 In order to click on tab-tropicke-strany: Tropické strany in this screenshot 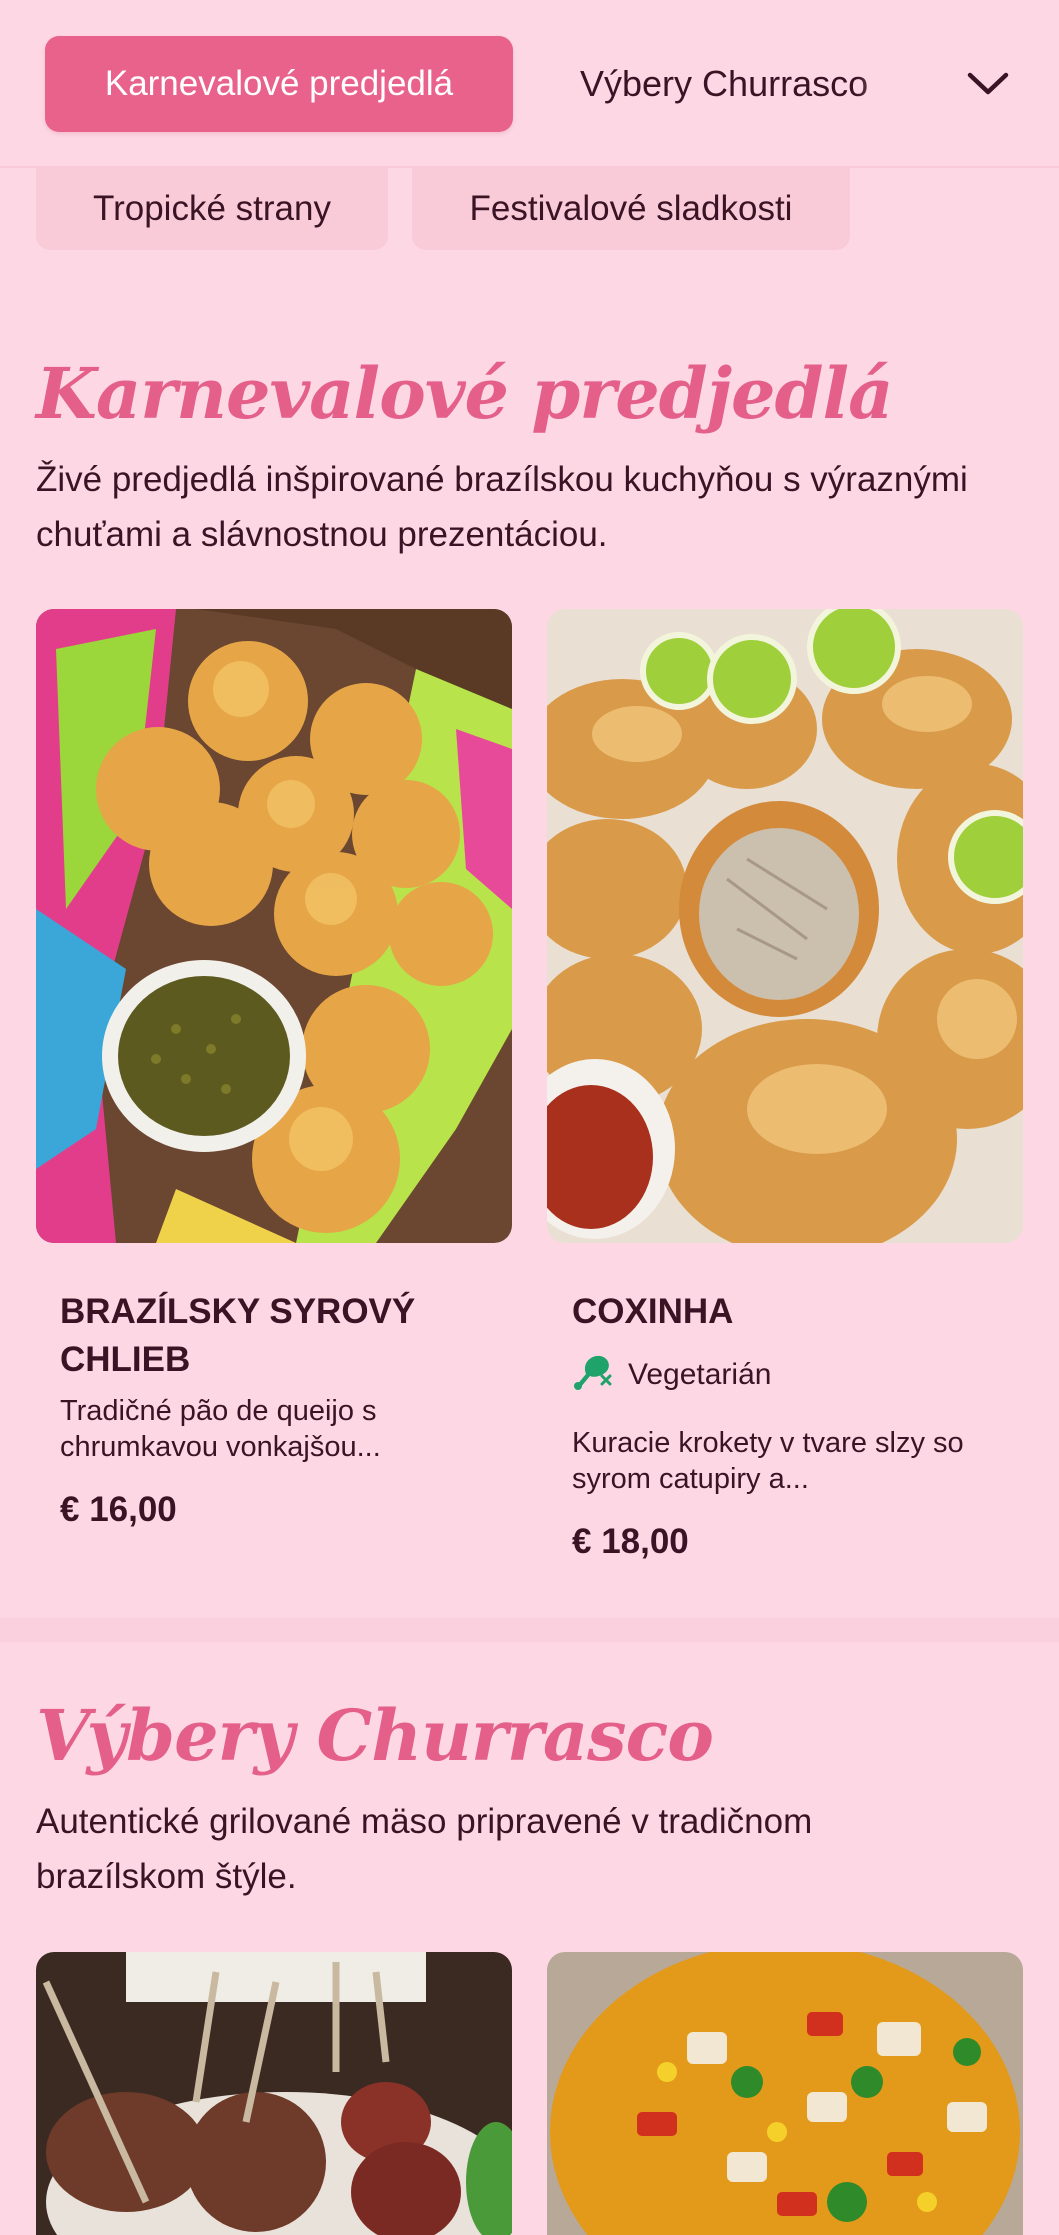, I will do `click(212, 209)`.